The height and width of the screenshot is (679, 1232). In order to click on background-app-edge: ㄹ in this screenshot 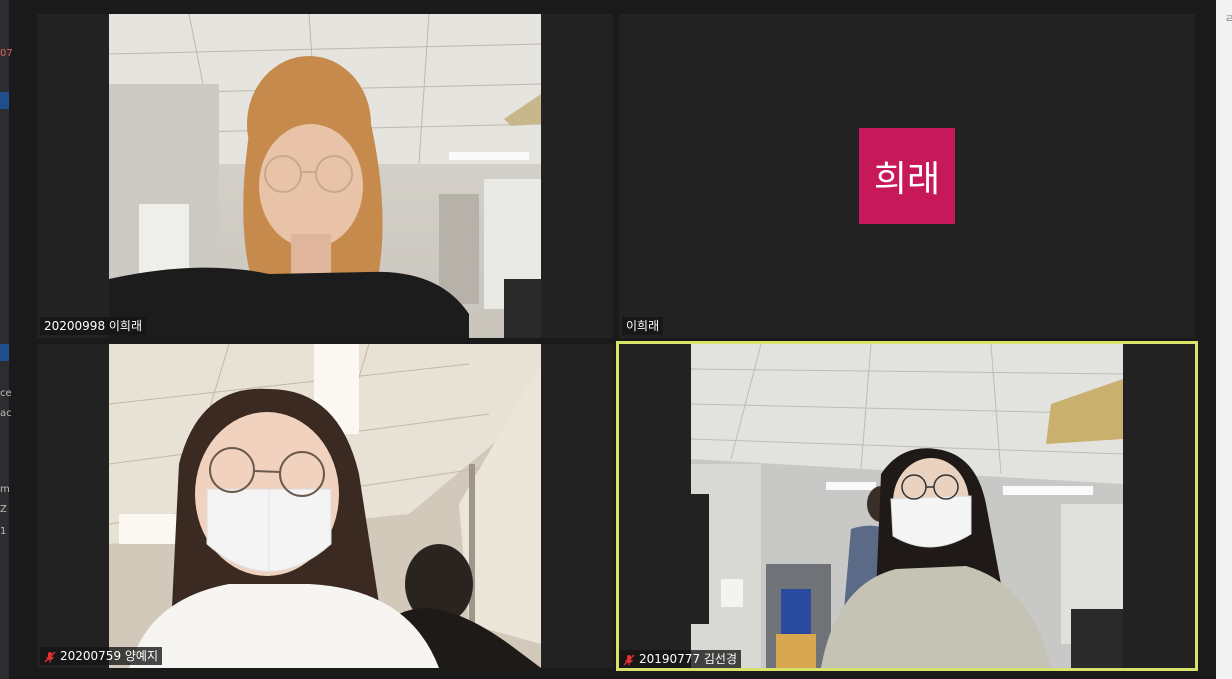, I will do `click(1224, 339)`.